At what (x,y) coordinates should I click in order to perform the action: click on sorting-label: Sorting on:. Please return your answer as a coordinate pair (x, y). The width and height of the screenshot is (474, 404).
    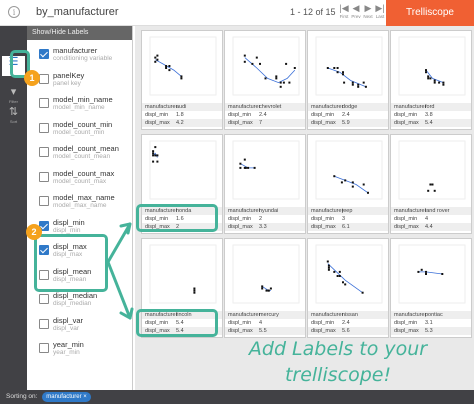
    Looking at the image, I should click on (22, 396).